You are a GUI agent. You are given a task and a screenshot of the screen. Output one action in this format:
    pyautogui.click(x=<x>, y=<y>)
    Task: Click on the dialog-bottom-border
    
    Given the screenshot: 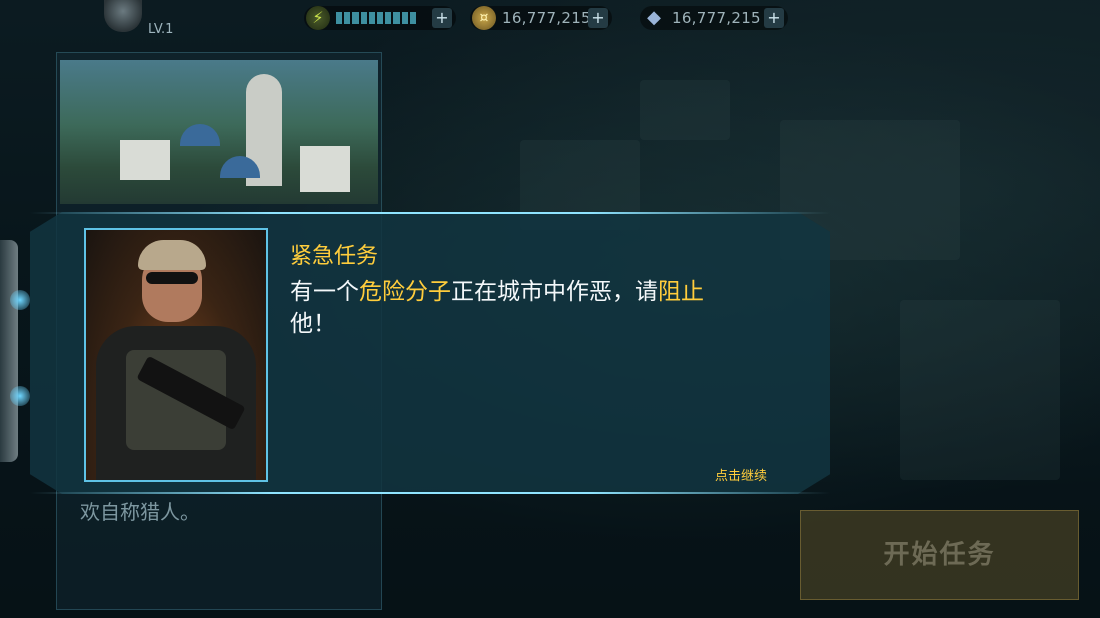 What is the action you would take?
    pyautogui.click(x=430, y=493)
    